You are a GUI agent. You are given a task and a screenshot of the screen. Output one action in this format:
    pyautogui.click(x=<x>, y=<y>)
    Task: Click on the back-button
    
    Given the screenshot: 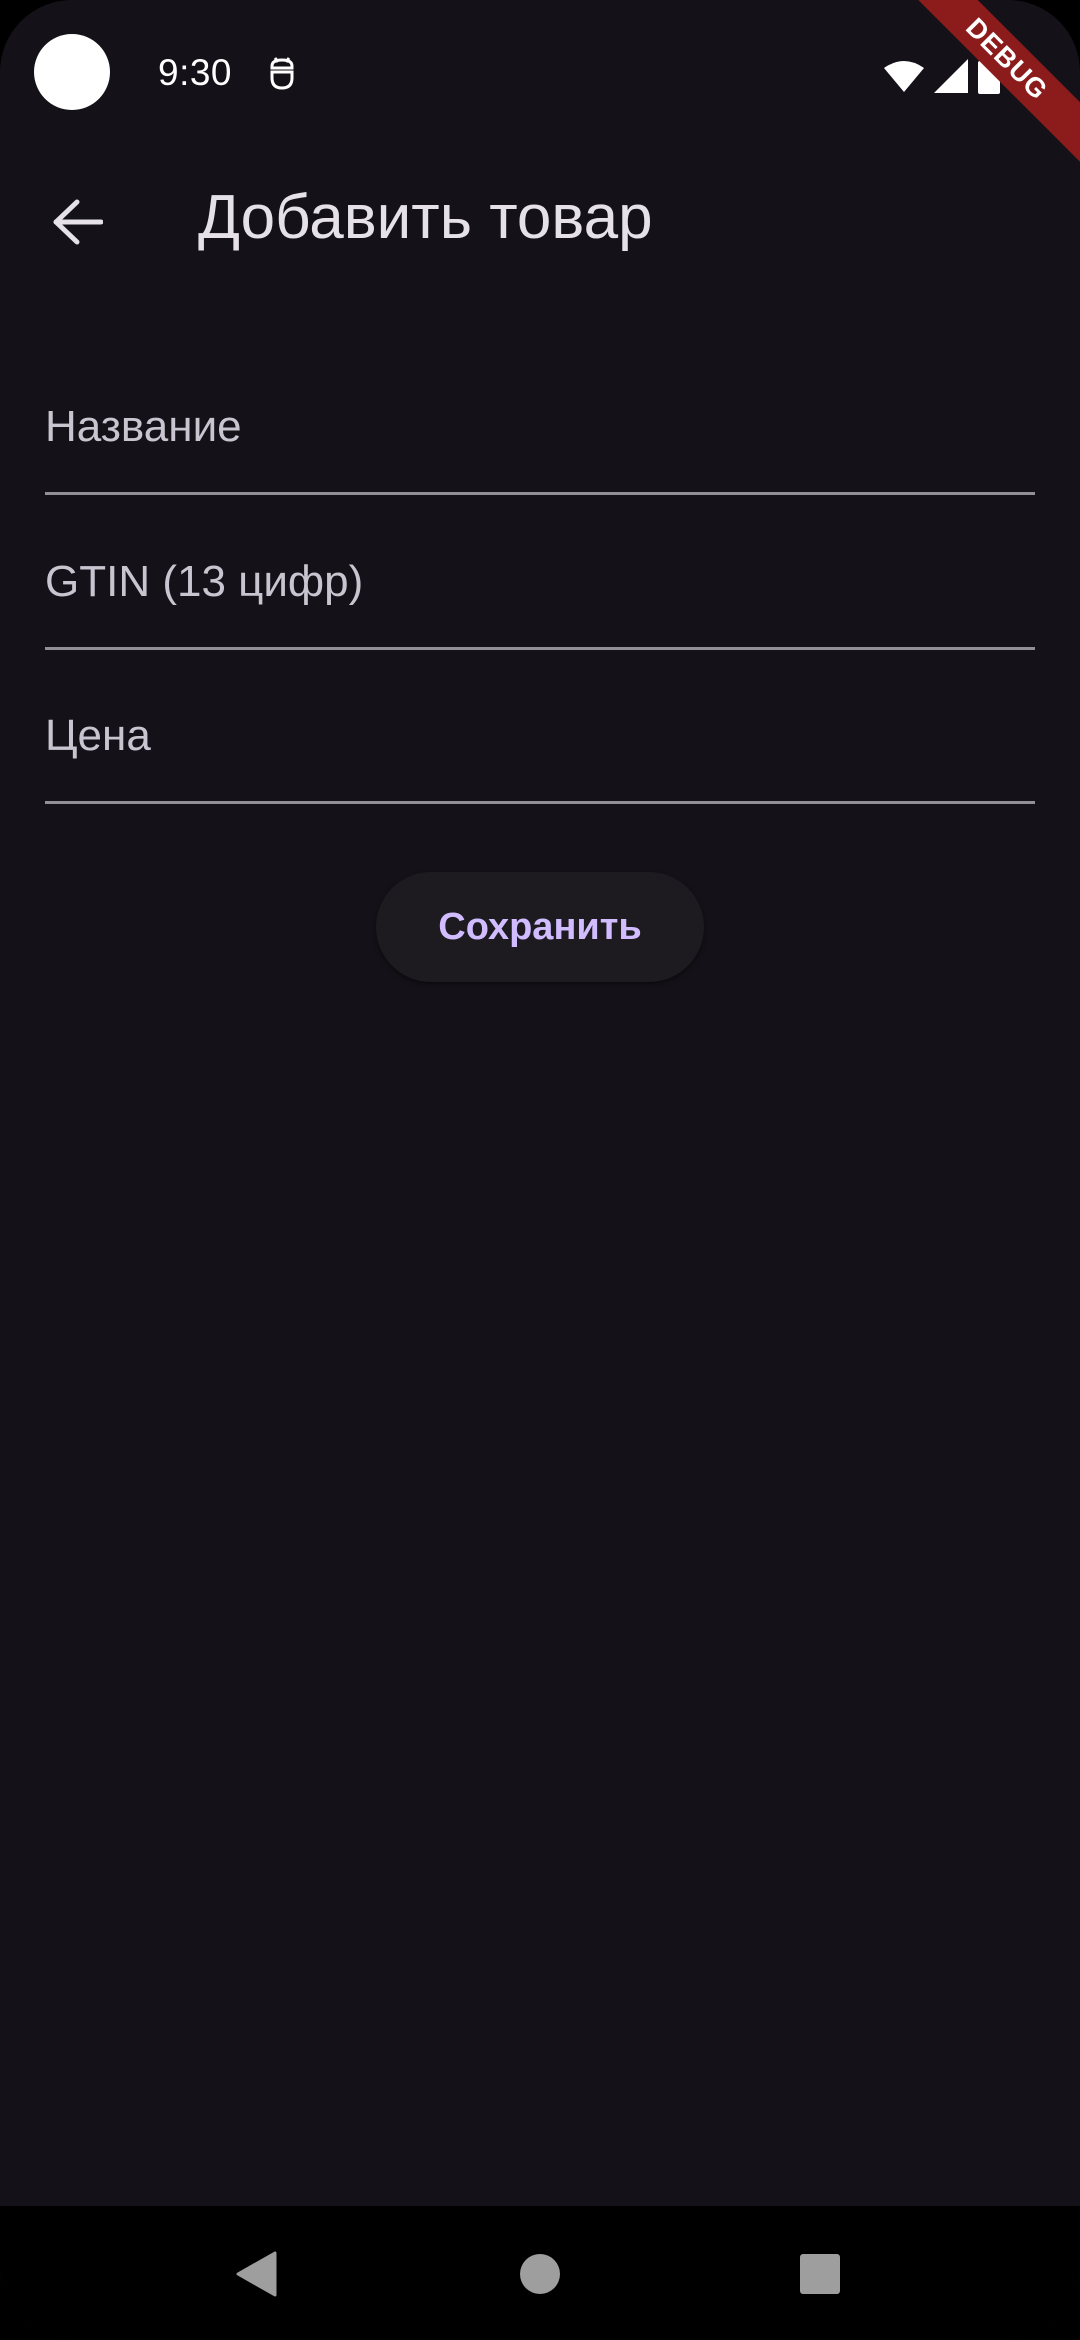 What is the action you would take?
    pyautogui.click(x=78, y=224)
    